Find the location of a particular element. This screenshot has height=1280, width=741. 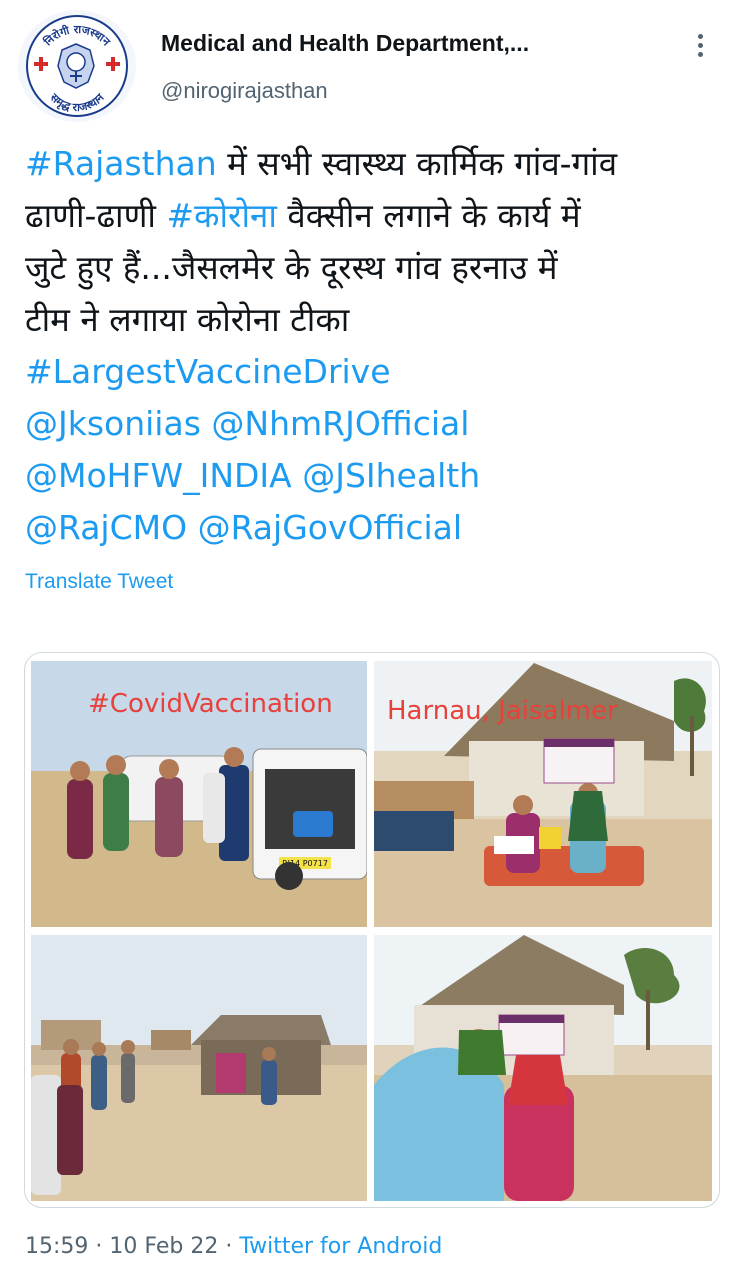

tweet-line: @Jksoniias @NhmRJOfficial is located at coordinates (375, 424).